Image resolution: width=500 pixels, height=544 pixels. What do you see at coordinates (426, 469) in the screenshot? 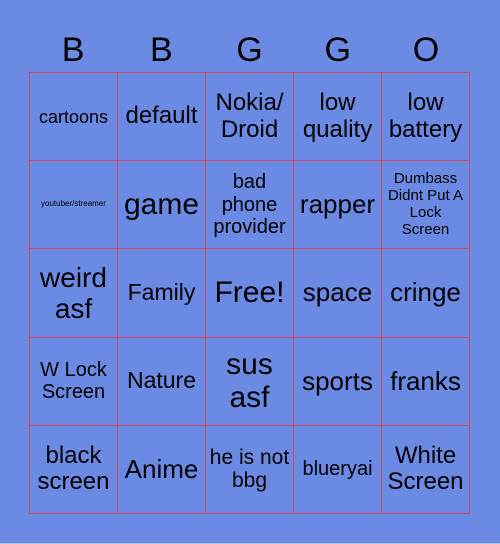
I see `bingo-cell: White Screen` at bounding box center [426, 469].